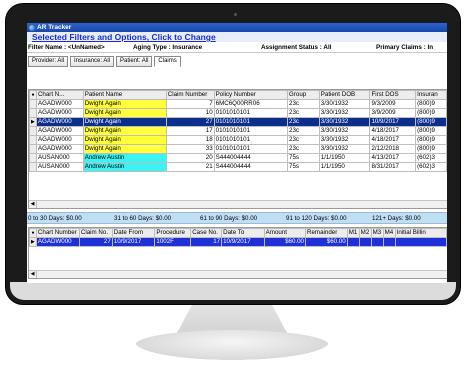 The width and height of the screenshot is (465, 374). I want to click on primary-claims: Primary Claims : In, so click(405, 47).